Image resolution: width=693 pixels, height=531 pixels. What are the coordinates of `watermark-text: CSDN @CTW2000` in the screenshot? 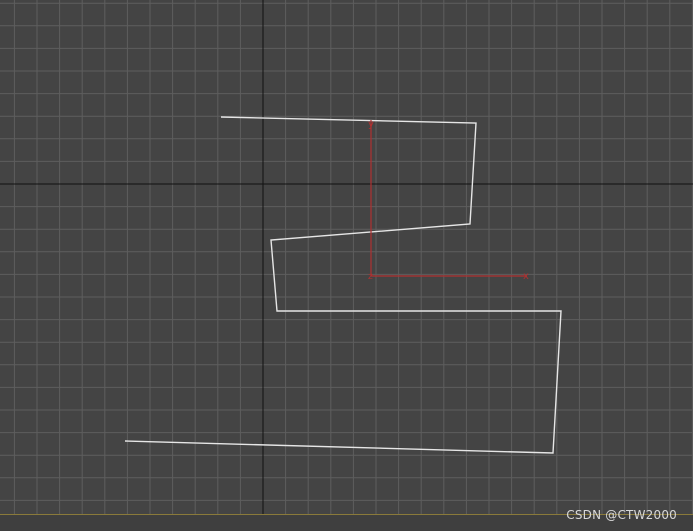 It's located at (621, 515).